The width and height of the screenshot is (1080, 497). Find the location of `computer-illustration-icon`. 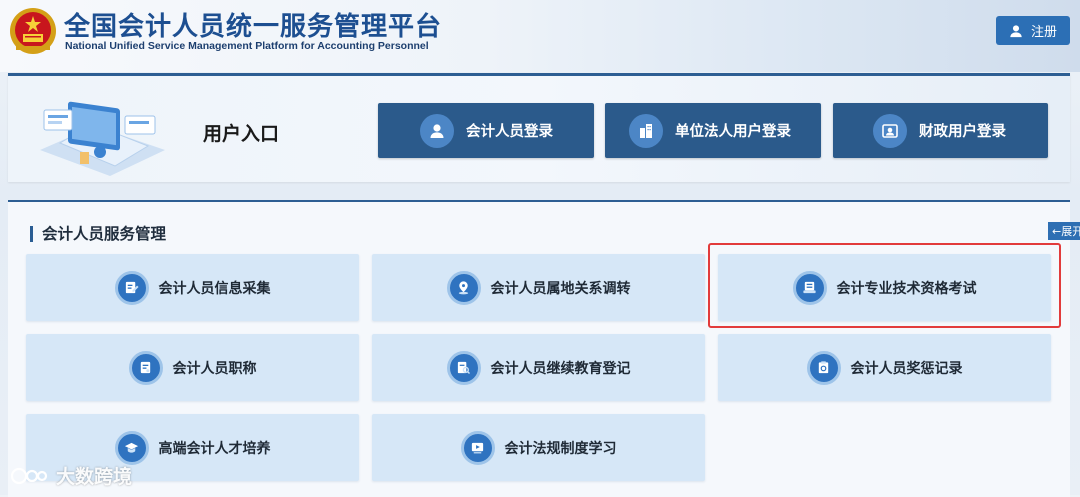

computer-illustration-icon is located at coordinates (102, 138).